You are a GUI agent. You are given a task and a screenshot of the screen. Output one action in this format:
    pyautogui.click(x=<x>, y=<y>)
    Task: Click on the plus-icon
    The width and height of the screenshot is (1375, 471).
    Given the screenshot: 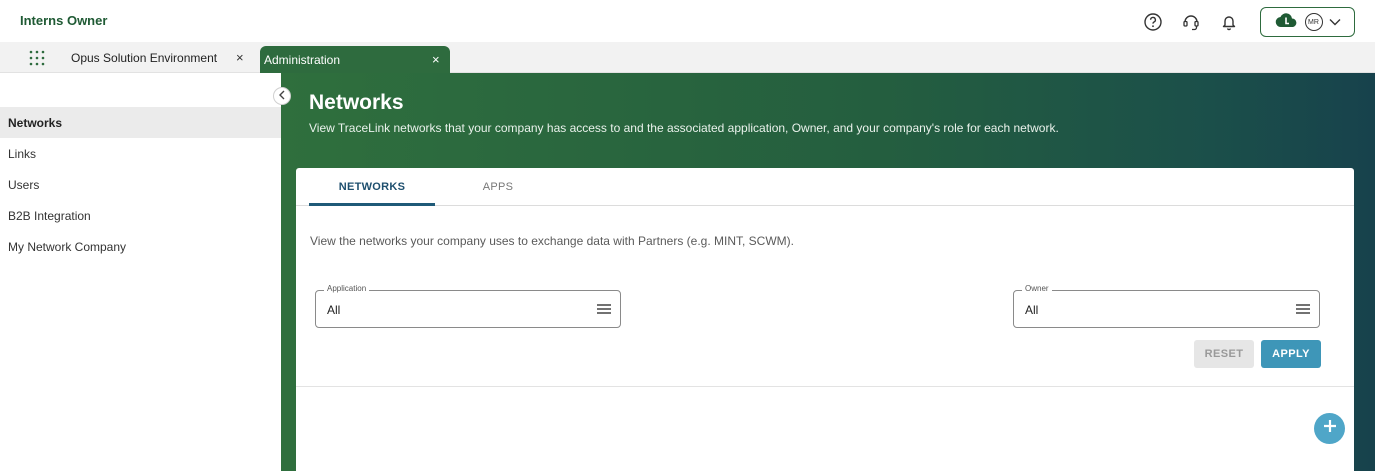 What is the action you would take?
    pyautogui.click(x=1330, y=428)
    